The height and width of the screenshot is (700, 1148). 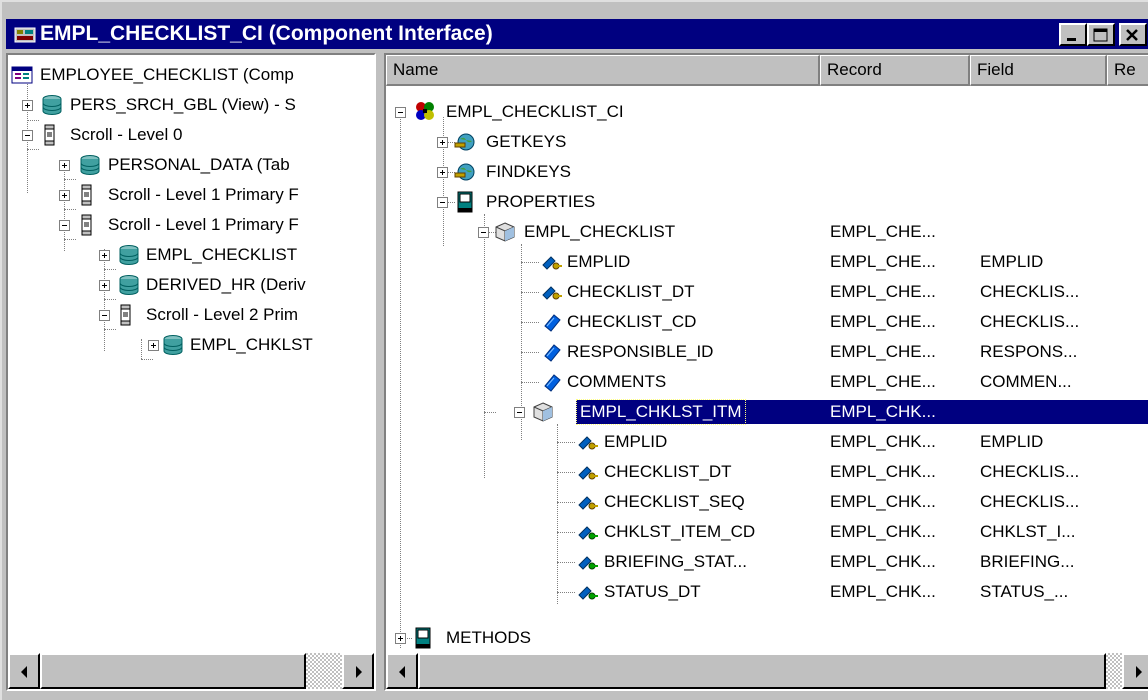 What do you see at coordinates (640, 351) in the screenshot?
I see `tree-node-label: RESPONSIBLE_ID` at bounding box center [640, 351].